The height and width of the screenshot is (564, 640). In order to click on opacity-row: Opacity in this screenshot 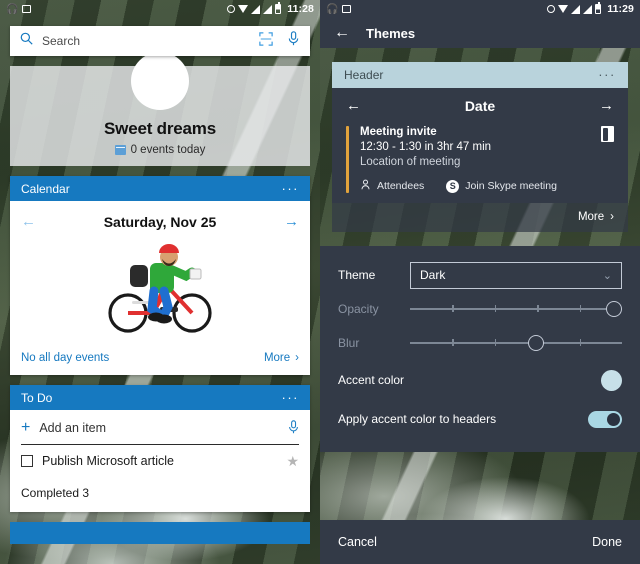, I will do `click(480, 309)`.